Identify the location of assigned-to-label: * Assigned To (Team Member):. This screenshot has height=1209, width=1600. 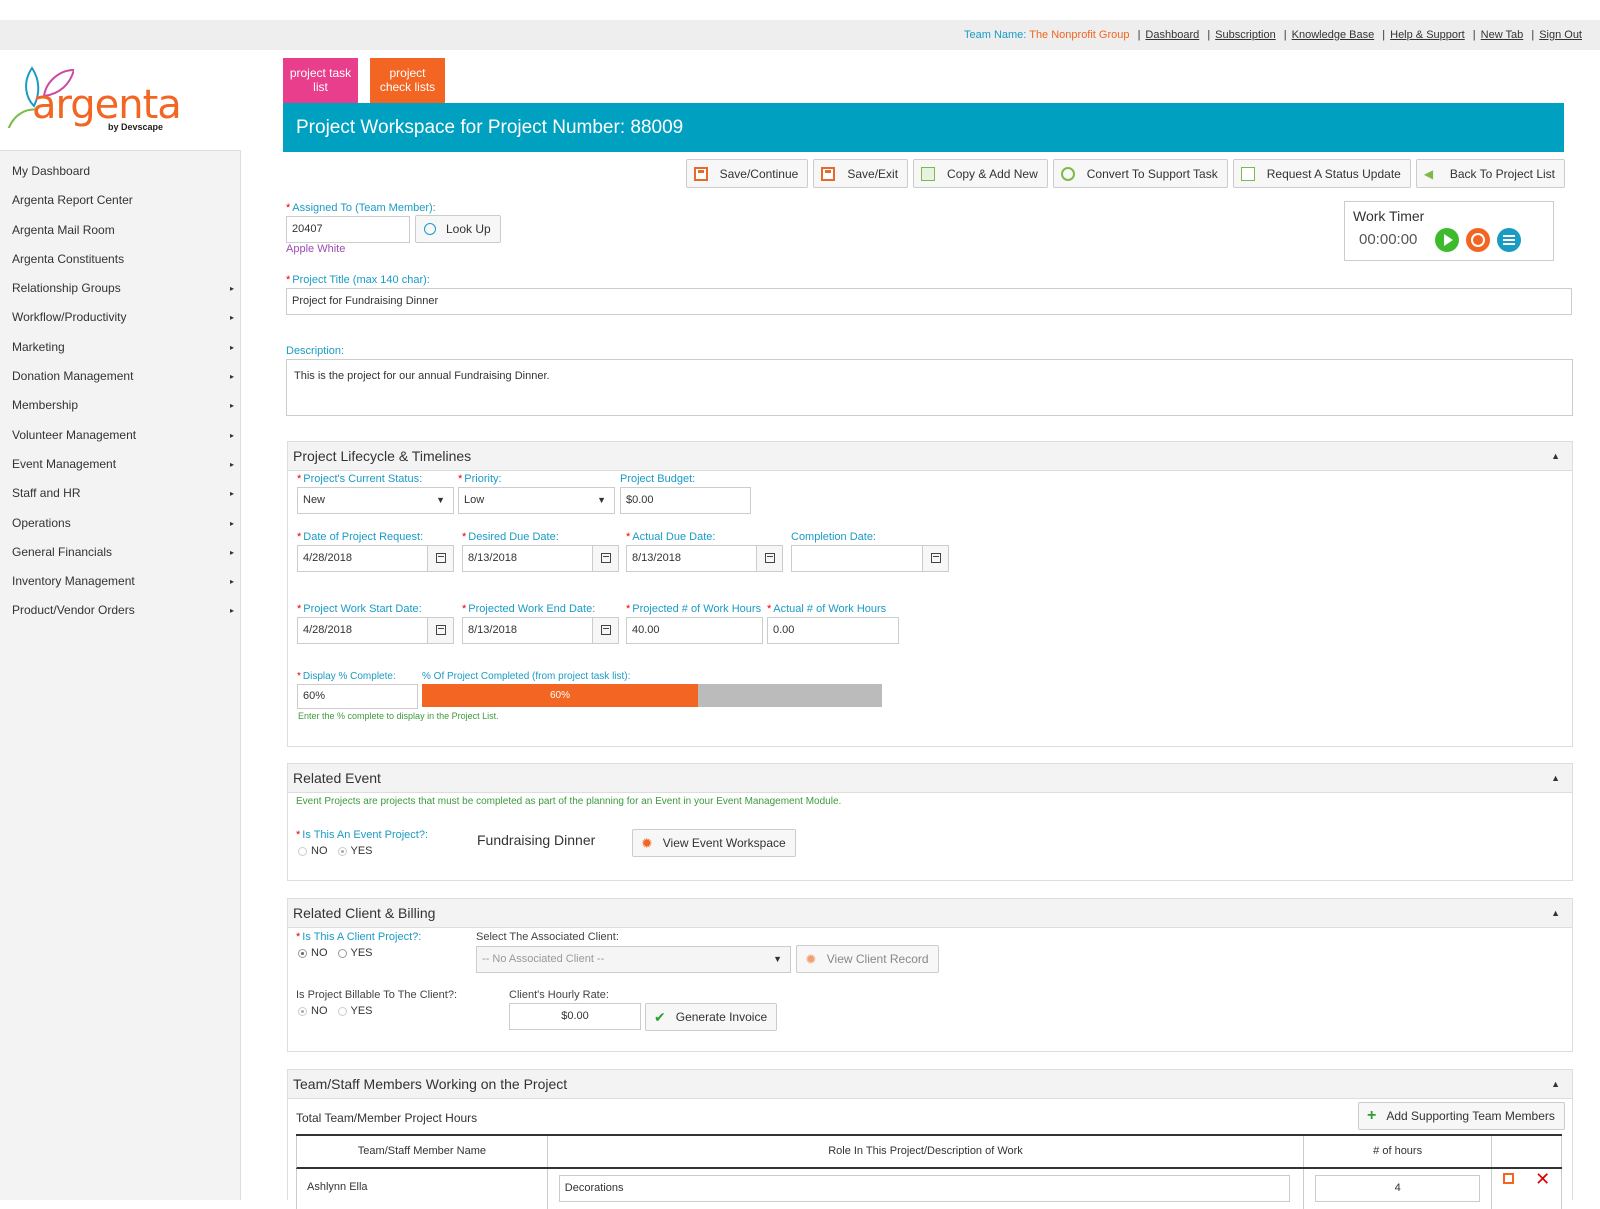
(361, 208).